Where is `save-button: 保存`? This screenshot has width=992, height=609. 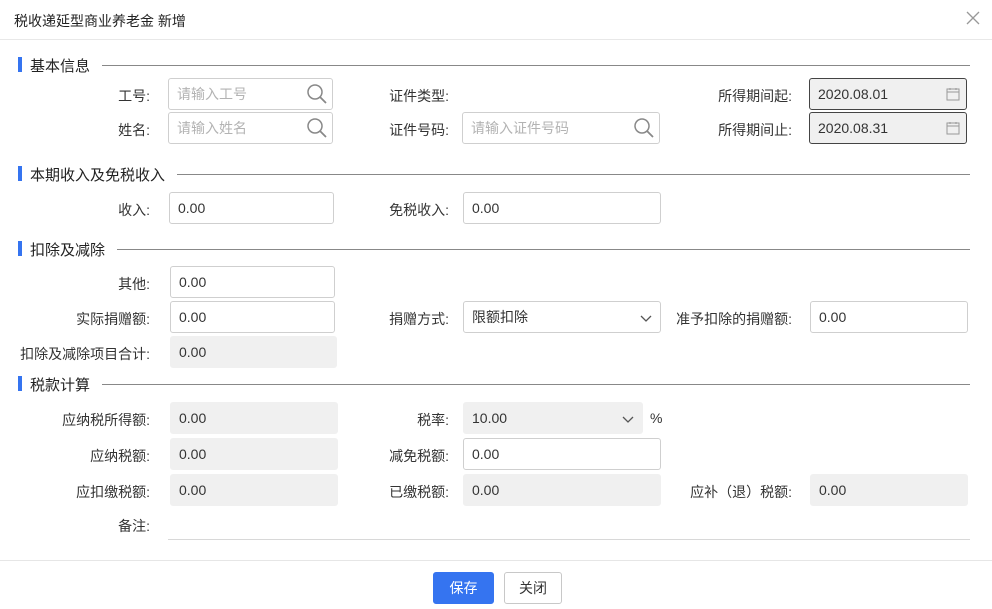
save-button: 保存 is located at coordinates (463, 588).